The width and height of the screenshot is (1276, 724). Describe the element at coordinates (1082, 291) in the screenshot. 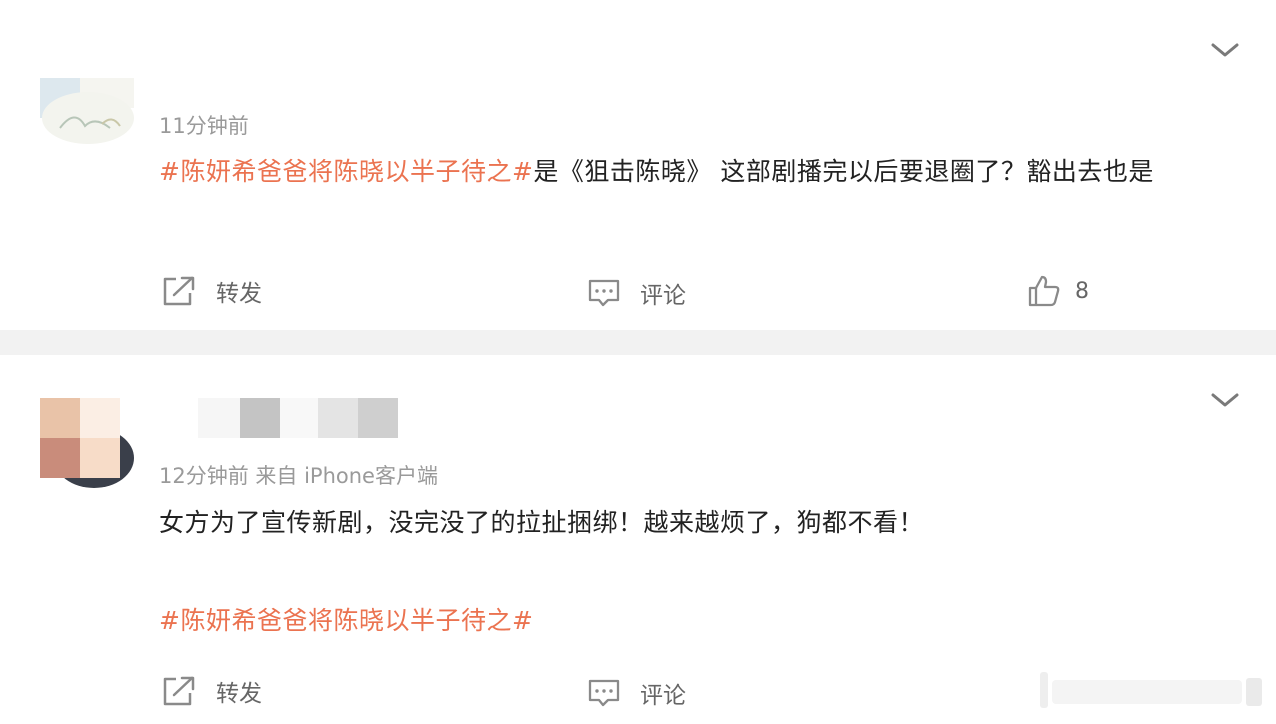

I see `like-count: 8` at that location.